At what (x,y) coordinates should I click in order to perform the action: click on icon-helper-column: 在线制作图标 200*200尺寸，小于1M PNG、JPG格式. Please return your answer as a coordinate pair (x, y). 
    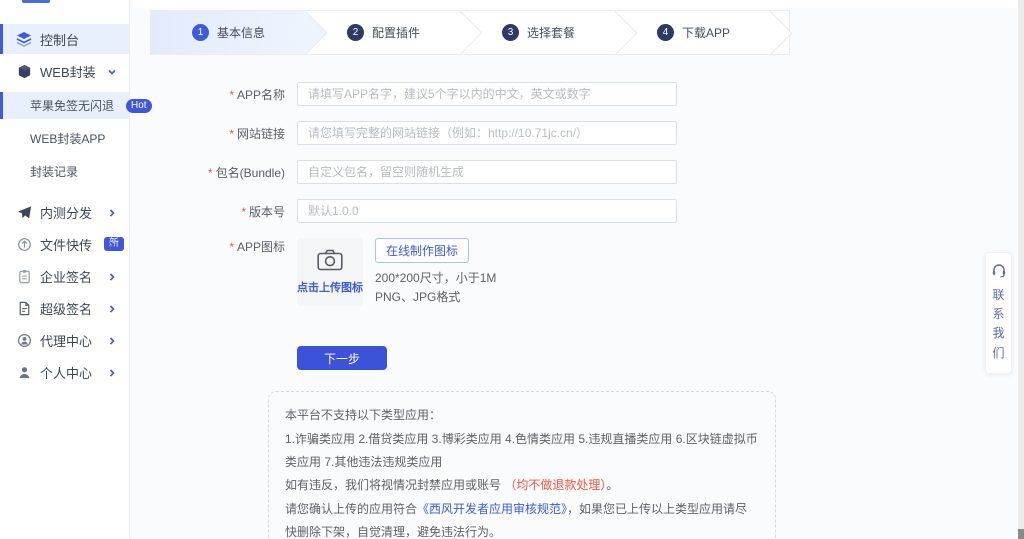
    Looking at the image, I should click on (435, 272).